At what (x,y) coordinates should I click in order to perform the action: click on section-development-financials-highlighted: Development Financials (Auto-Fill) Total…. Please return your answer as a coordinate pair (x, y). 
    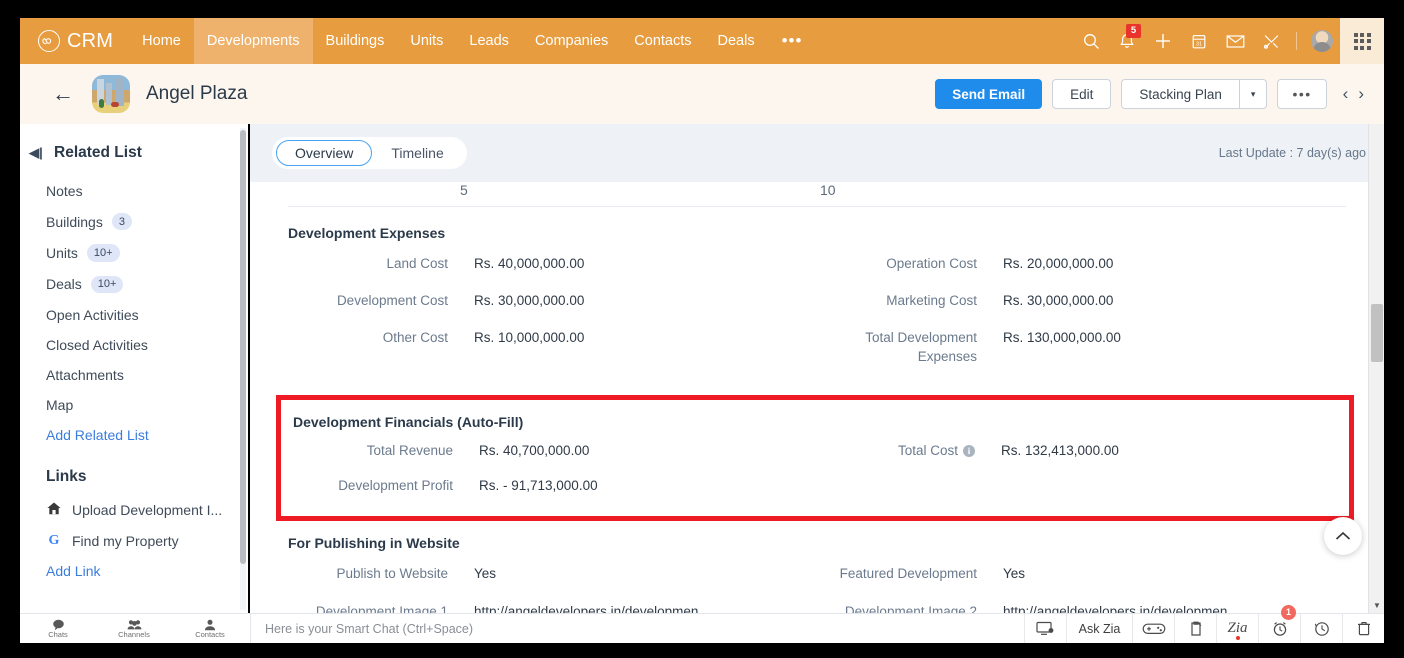
    Looking at the image, I should click on (815, 458).